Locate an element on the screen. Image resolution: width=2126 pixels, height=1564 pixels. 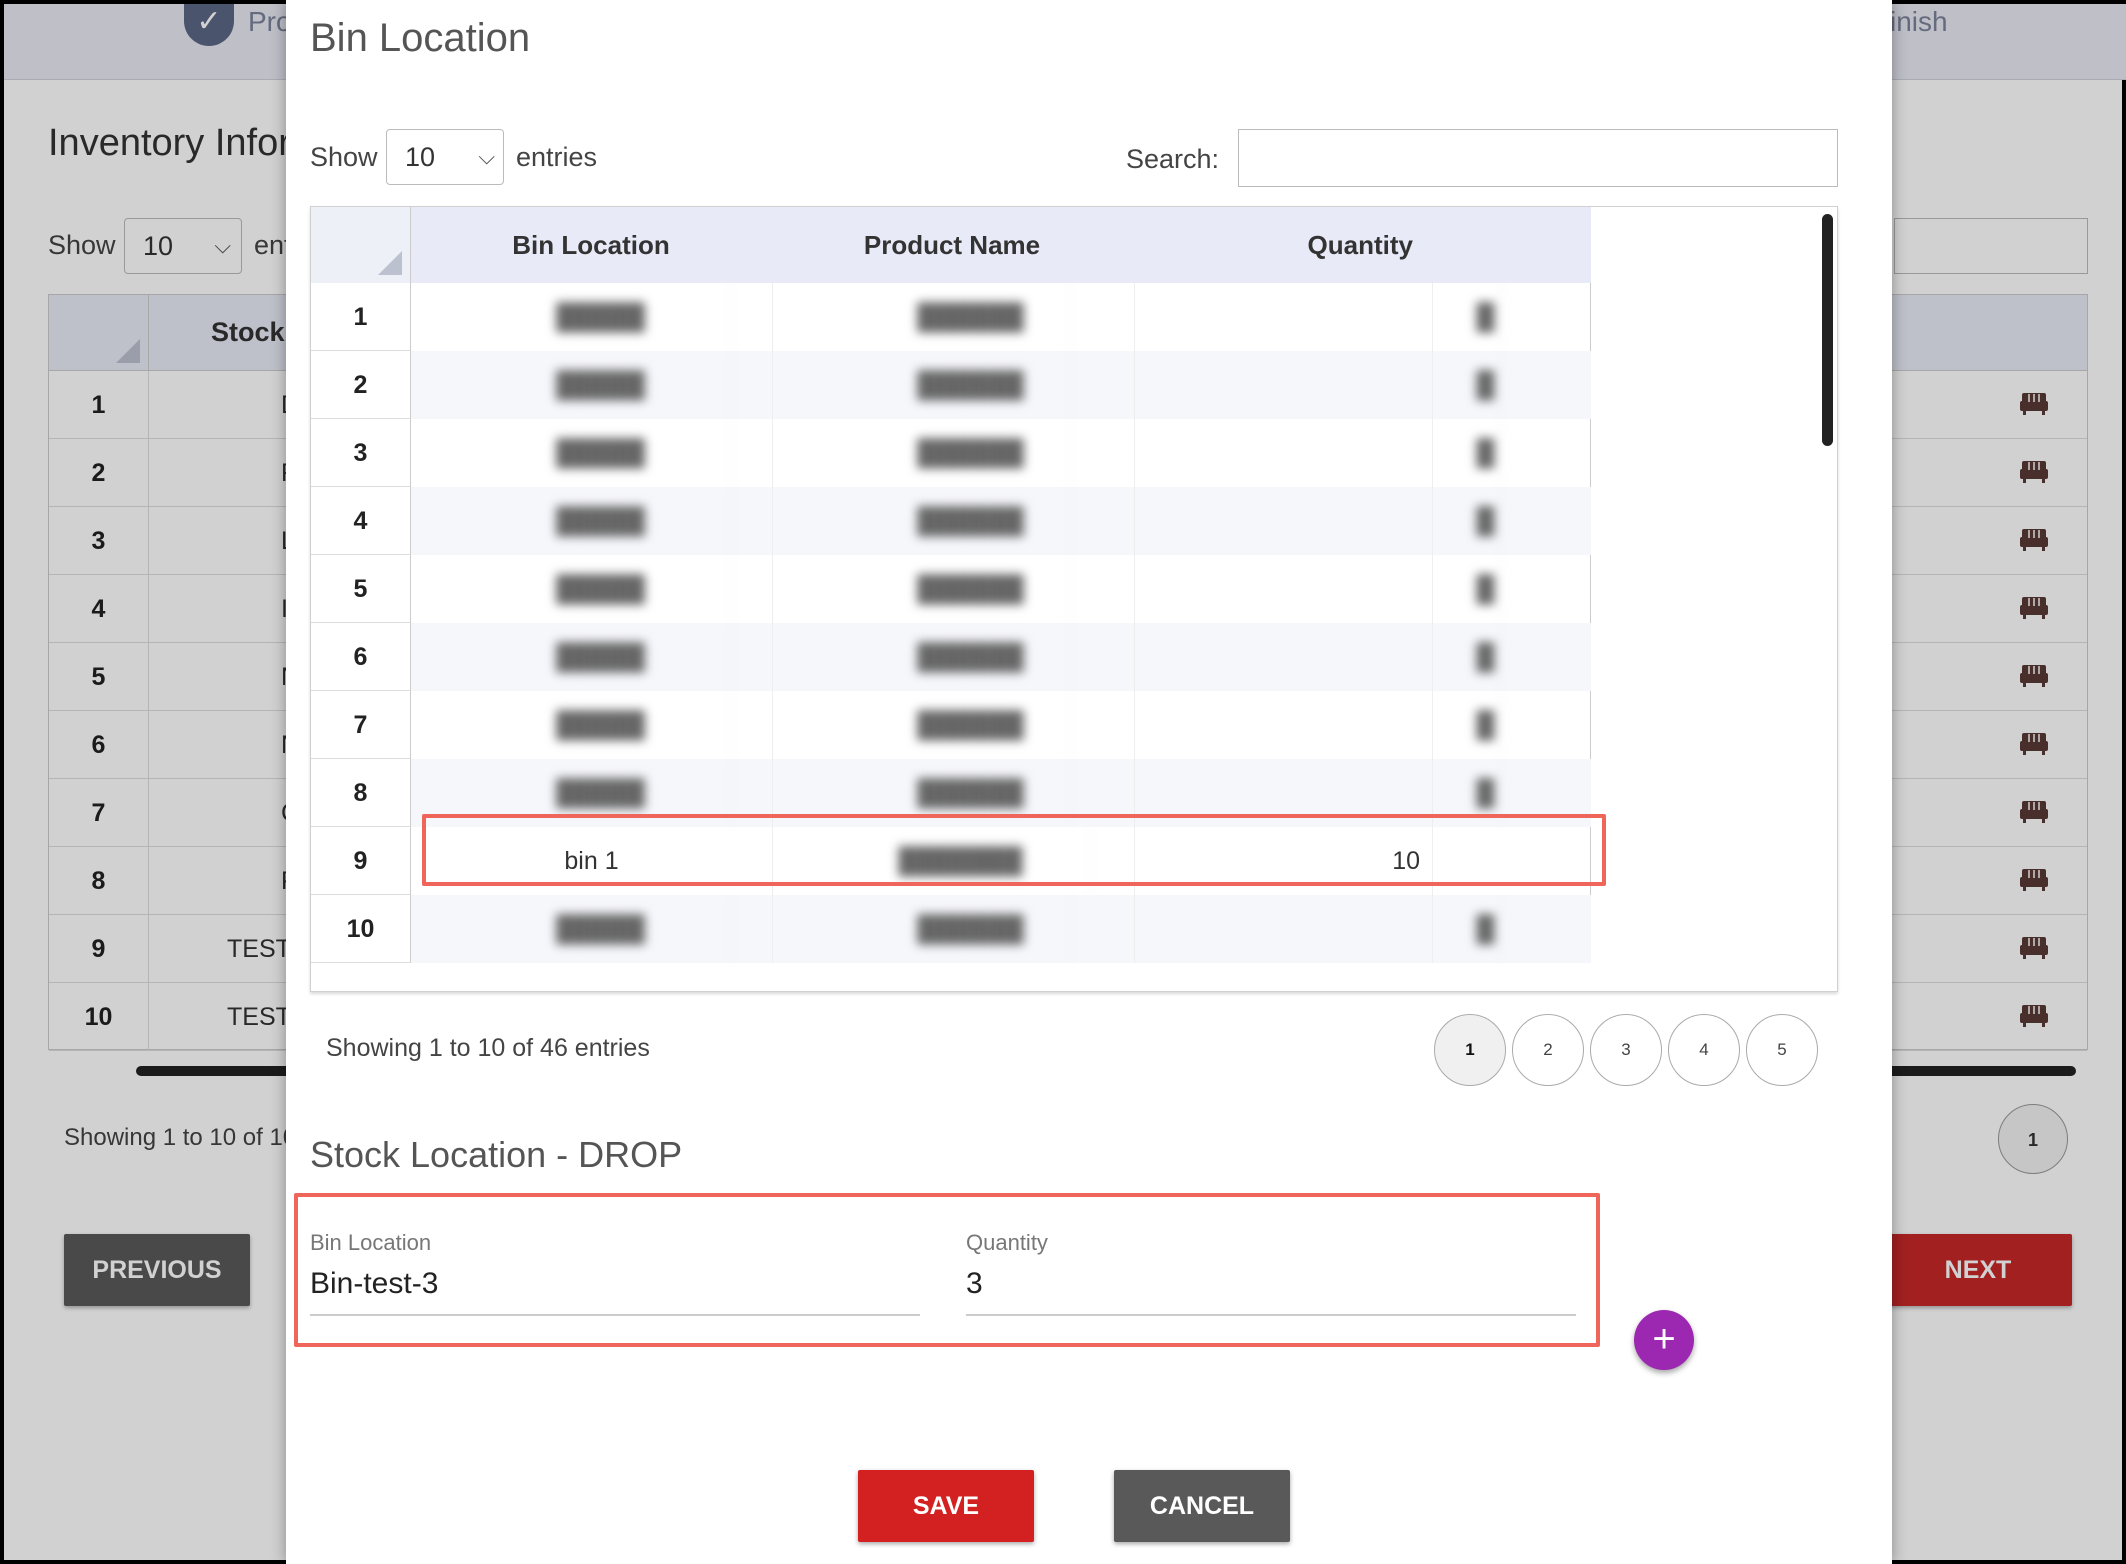
row-number: 9 is located at coordinates (361, 861).